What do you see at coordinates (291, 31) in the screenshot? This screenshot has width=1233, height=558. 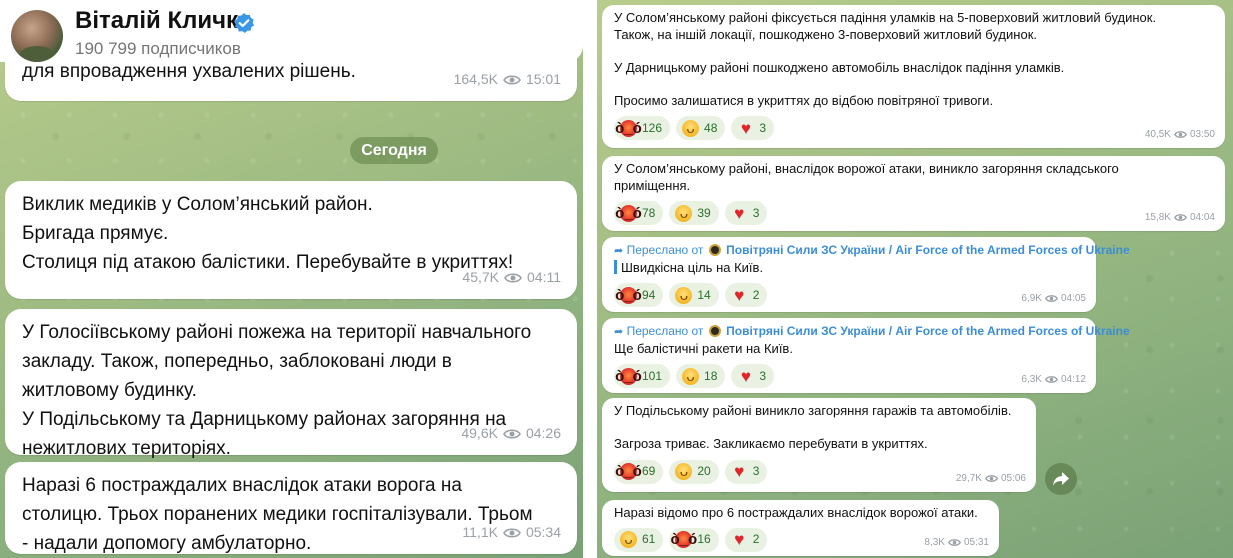 I see `channel-header: Віталій Кличко 190 799 подписчиков` at bounding box center [291, 31].